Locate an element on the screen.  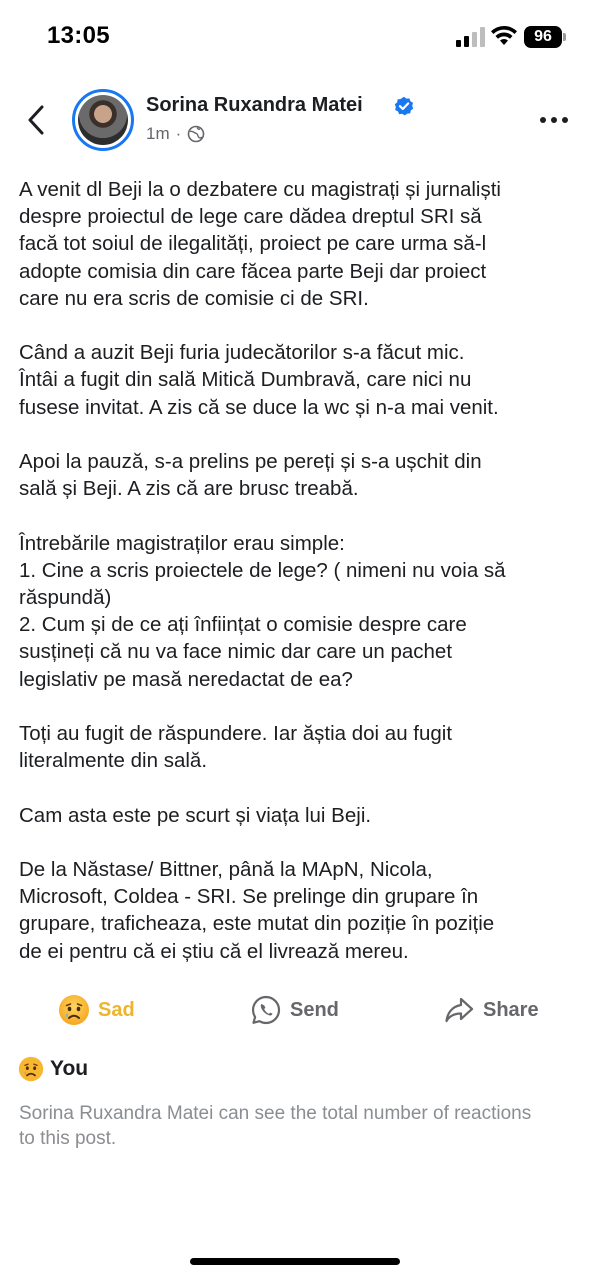
send-button: Send is located at coordinates (294, 1010).